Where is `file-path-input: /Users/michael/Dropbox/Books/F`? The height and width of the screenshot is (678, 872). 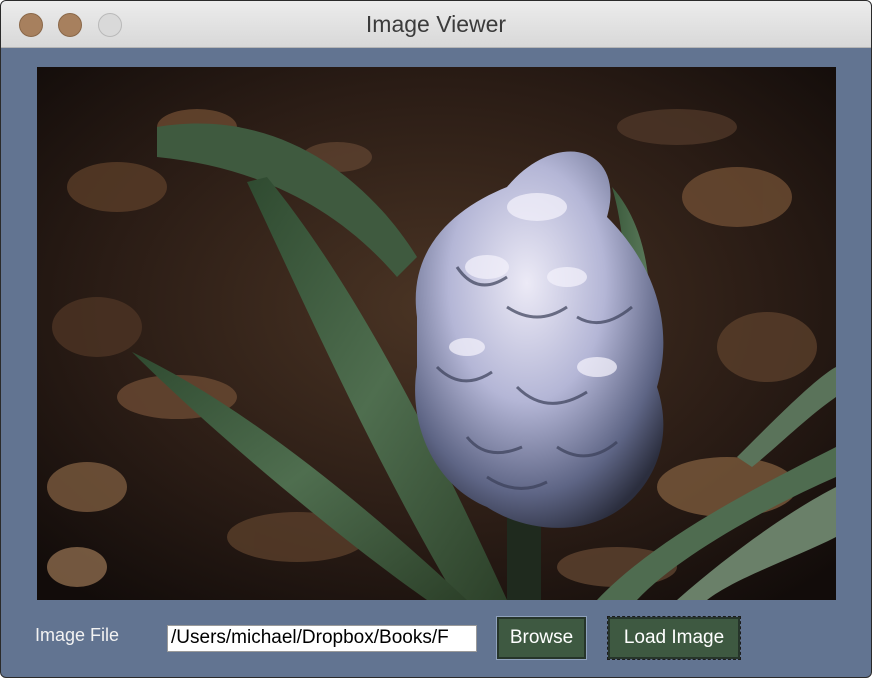
file-path-input: /Users/michael/Dropbox/Books/F is located at coordinates (322, 638).